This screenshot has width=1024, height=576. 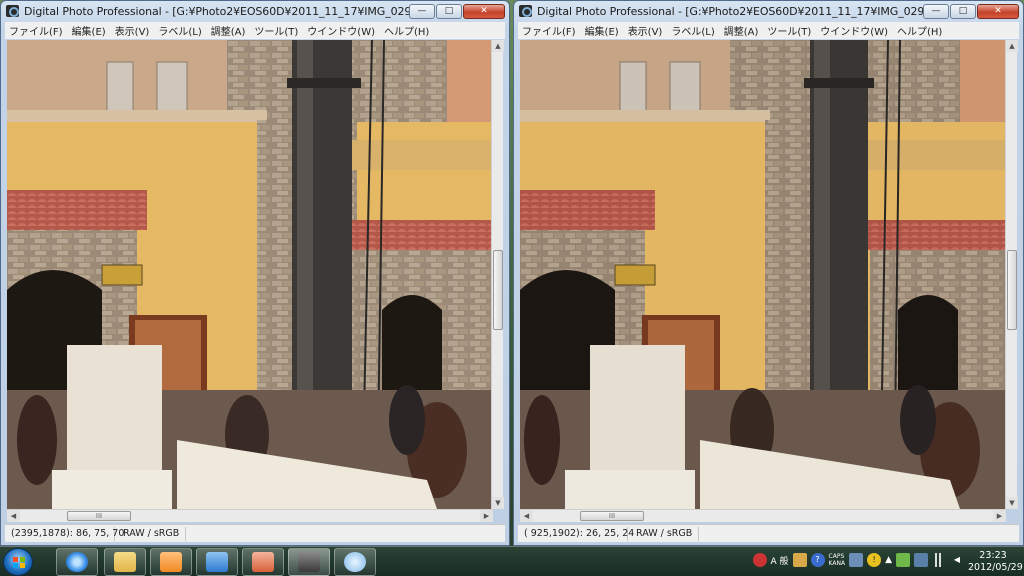 I want to click on system-tray: A 般 ? CAPS KANA ! ▲ ◀, so click(x=858, y=560).